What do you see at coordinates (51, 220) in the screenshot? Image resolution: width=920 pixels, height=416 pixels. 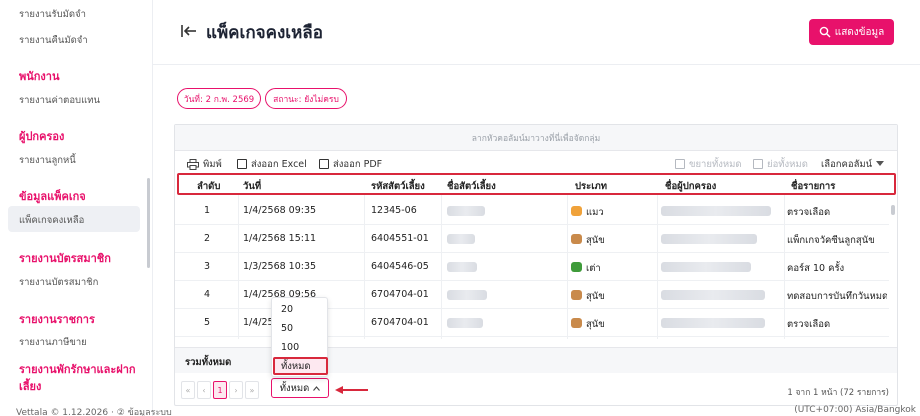 I see `sidebar-item-package-remaining: แพ็คเกจคงเหลือ` at bounding box center [51, 220].